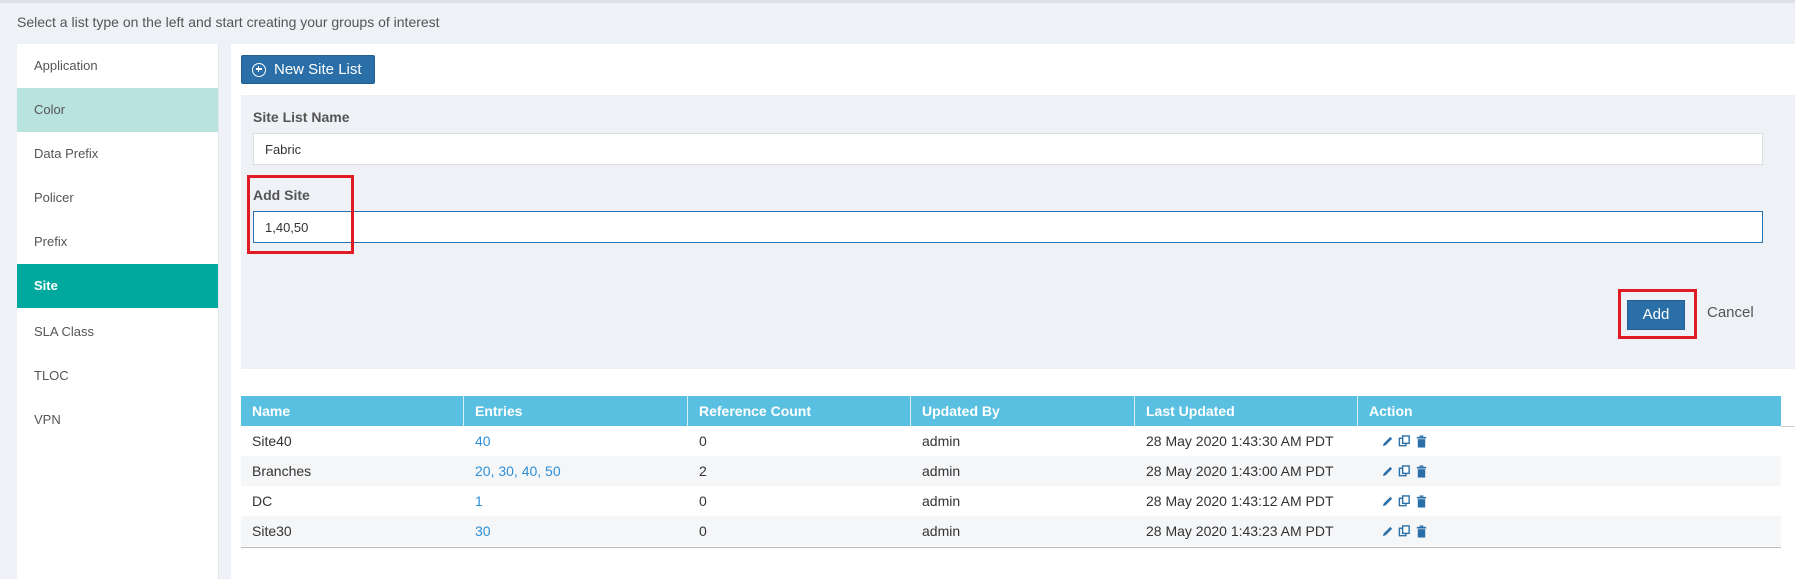 Image resolution: width=1795 pixels, height=579 pixels. I want to click on new-site-list-label: New Site List, so click(318, 69).